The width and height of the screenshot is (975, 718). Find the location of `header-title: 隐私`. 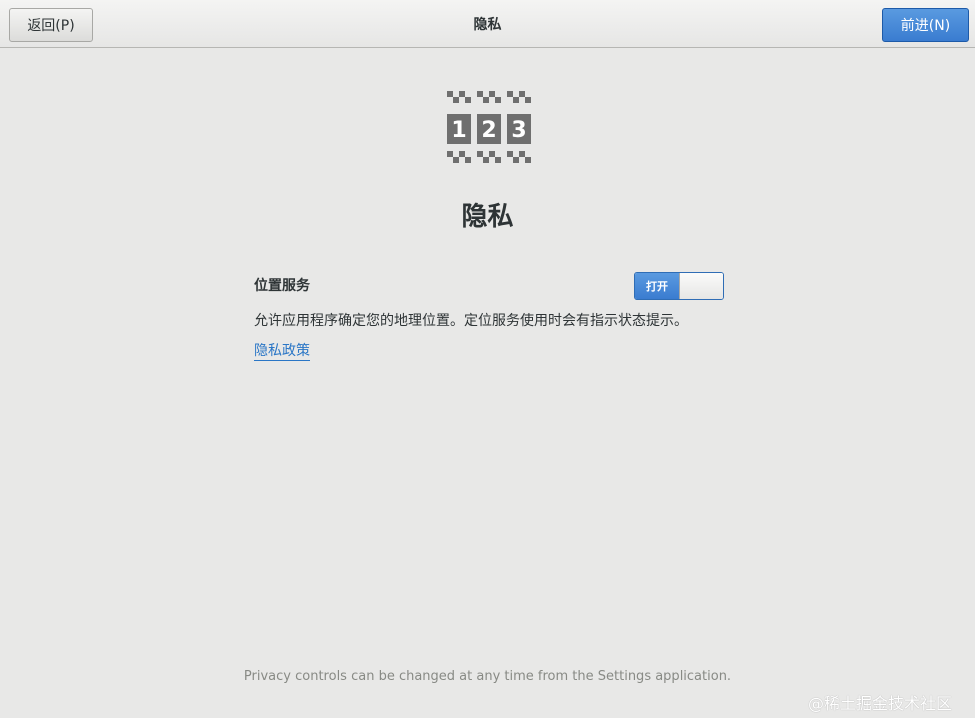

header-title: 隐私 is located at coordinates (487, 25).